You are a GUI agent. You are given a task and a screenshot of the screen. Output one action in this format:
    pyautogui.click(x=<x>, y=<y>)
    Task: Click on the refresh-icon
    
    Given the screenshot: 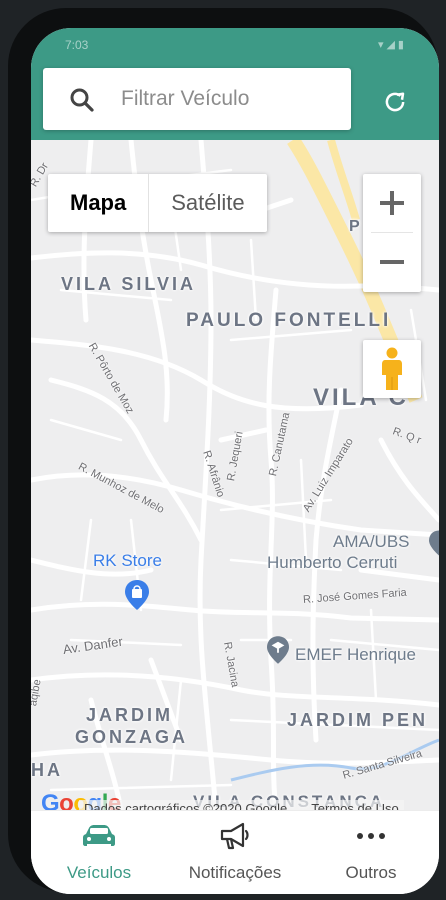 What is the action you would take?
    pyautogui.click(x=395, y=102)
    